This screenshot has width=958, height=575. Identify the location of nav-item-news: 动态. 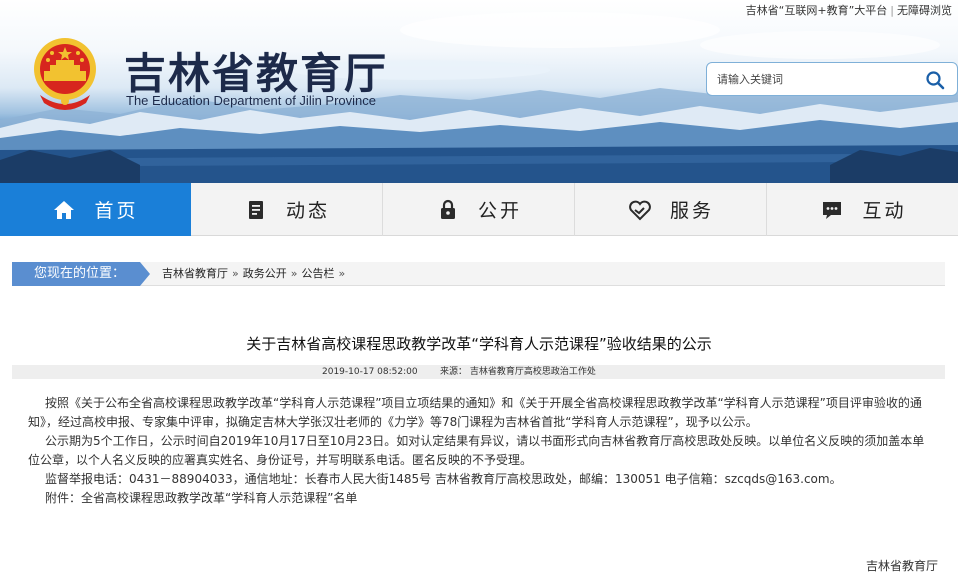
(287, 209).